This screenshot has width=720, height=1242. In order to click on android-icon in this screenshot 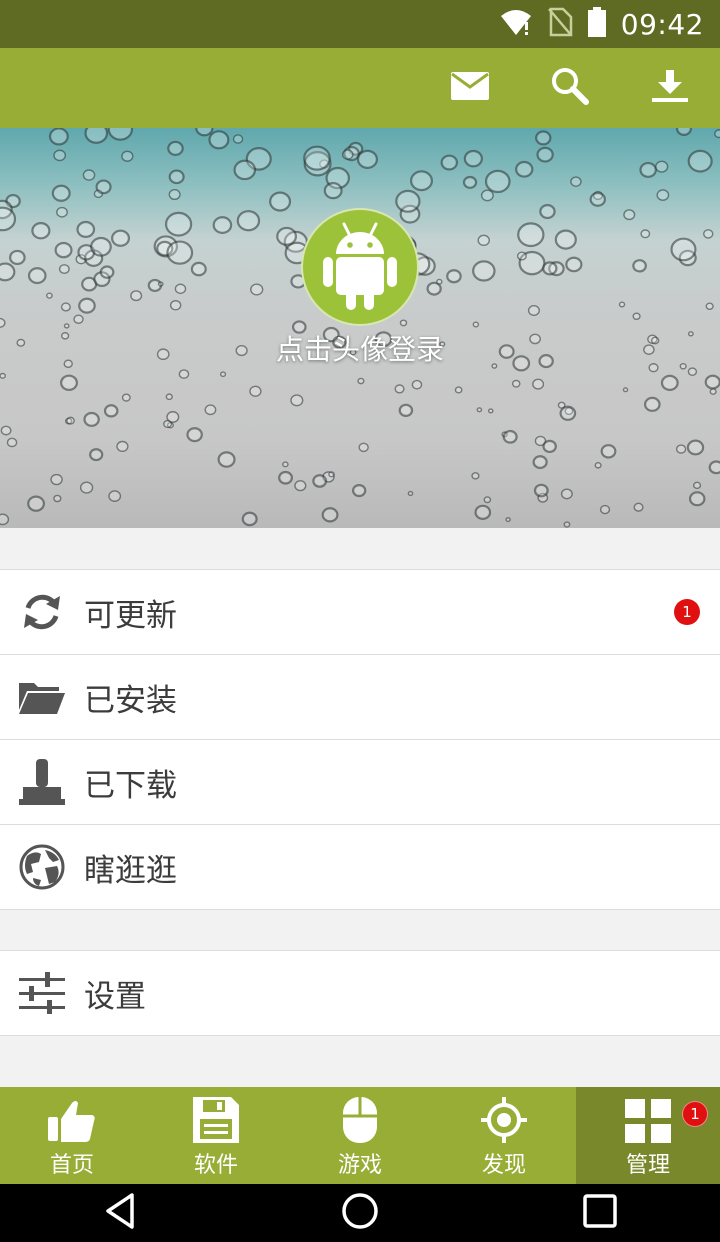, I will do `click(360, 267)`.